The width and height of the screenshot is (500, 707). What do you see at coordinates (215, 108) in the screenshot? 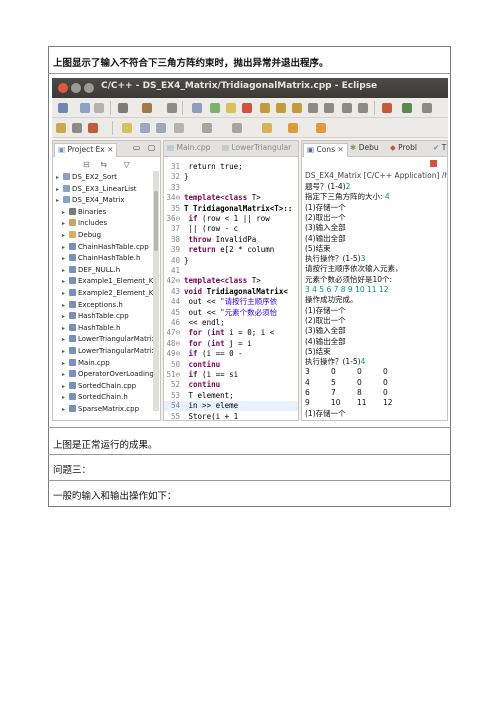
I see `resume-icon` at bounding box center [215, 108].